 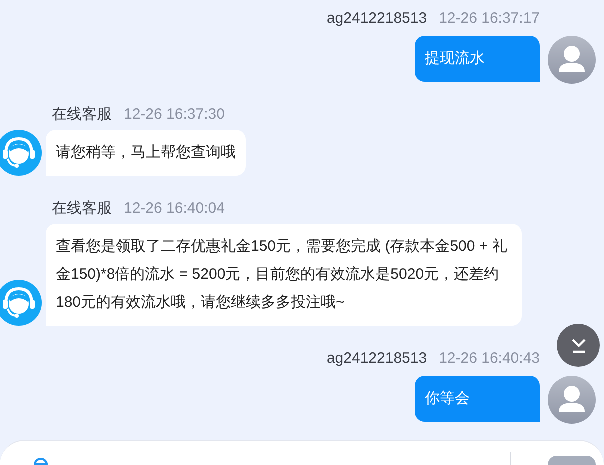 What do you see at coordinates (489, 19) in the screenshot?
I see `message-time: 12-26 16:37:17` at bounding box center [489, 19].